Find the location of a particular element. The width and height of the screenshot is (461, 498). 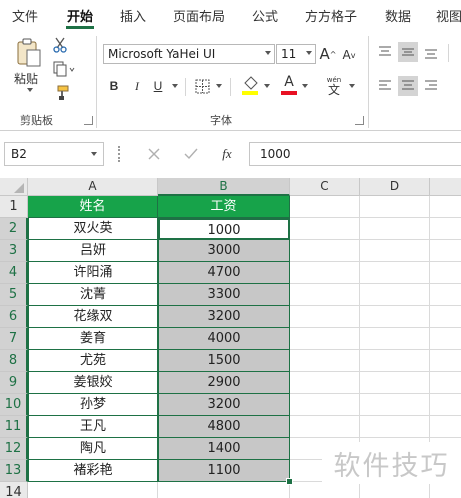

align-center-button is located at coordinates (408, 86).